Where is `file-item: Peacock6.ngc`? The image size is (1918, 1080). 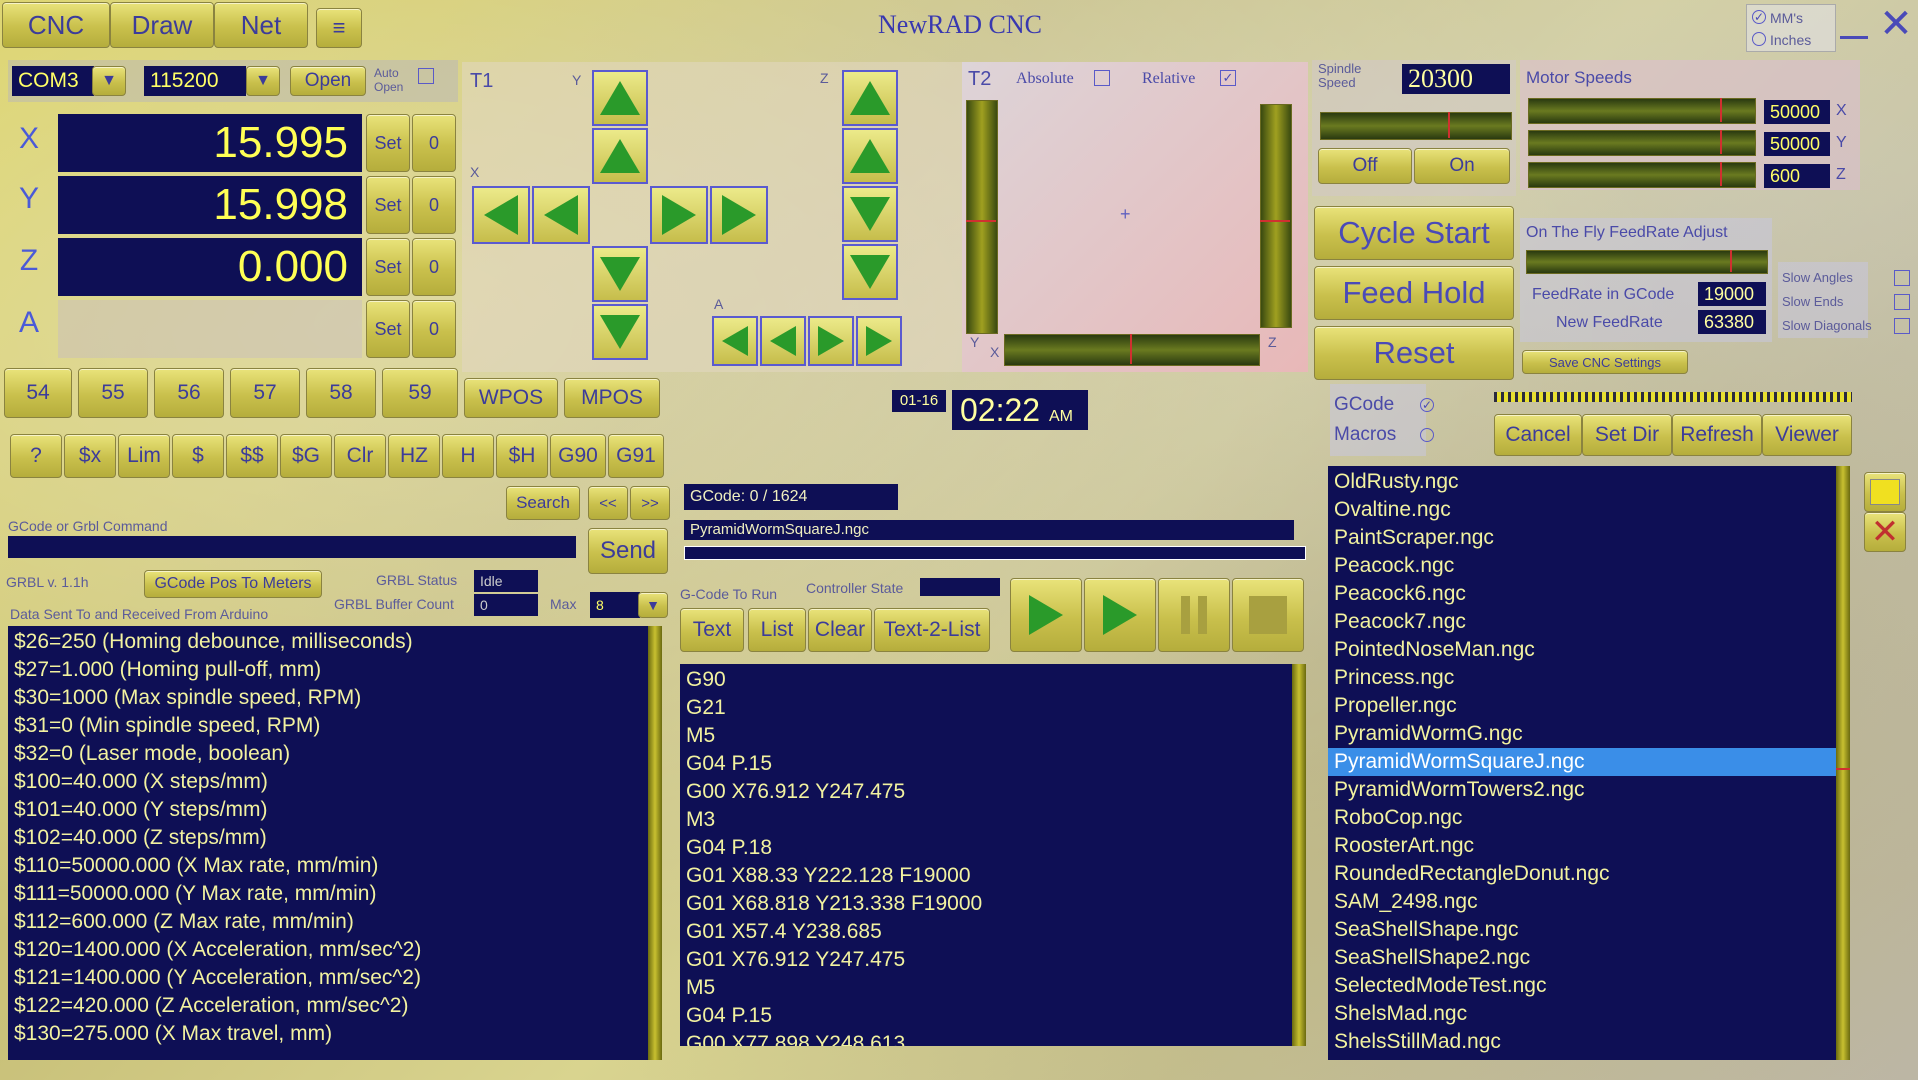
file-item: Peacock6.ngc is located at coordinates (1582, 594).